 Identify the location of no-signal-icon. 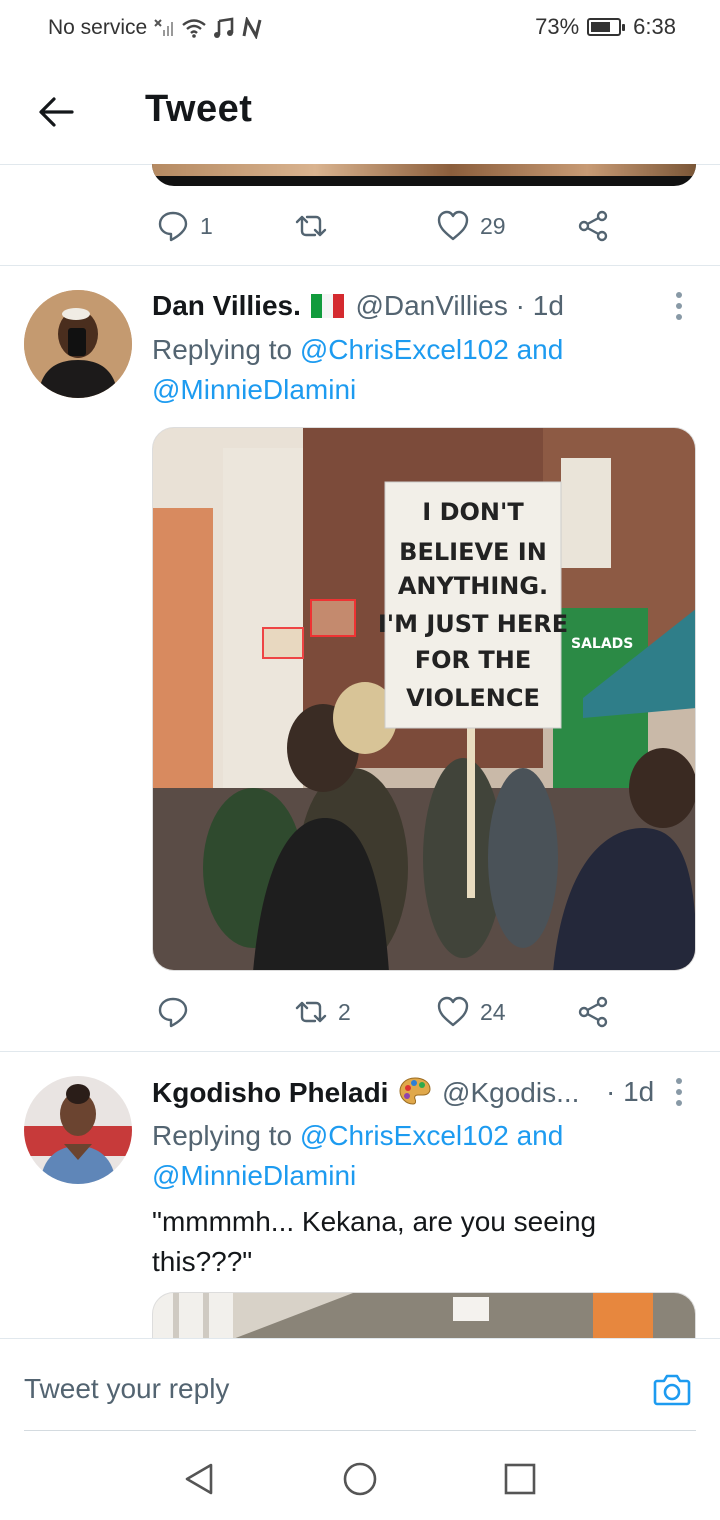
(164, 27).